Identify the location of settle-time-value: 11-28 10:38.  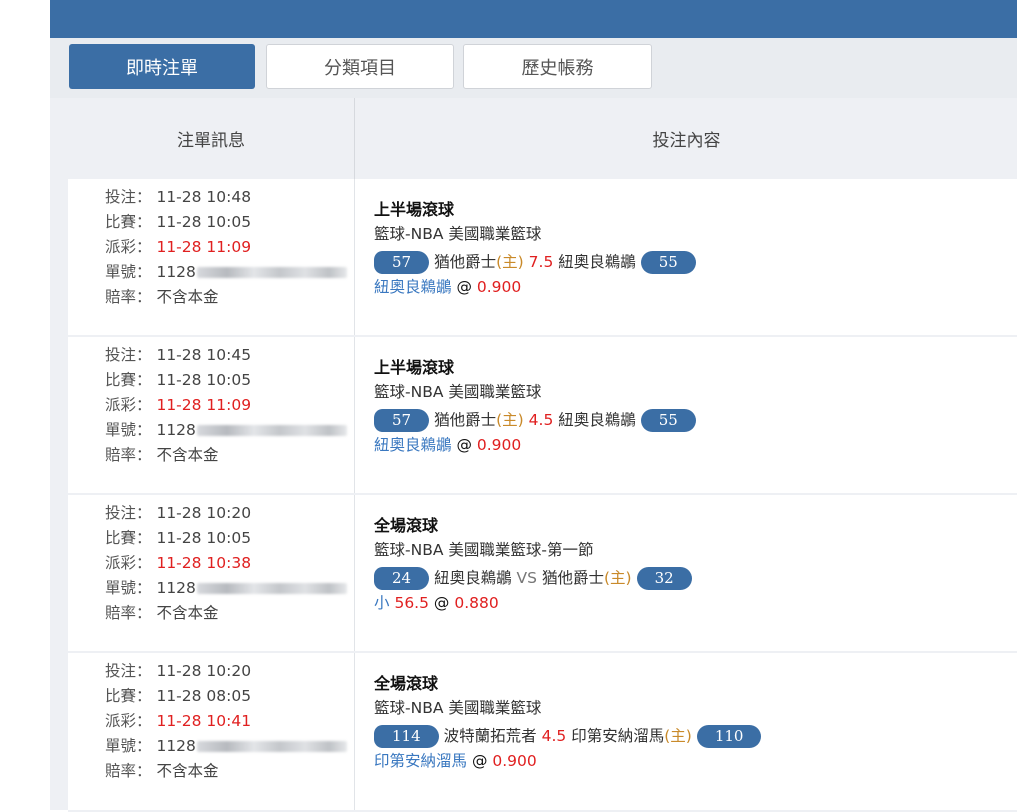
(204, 563).